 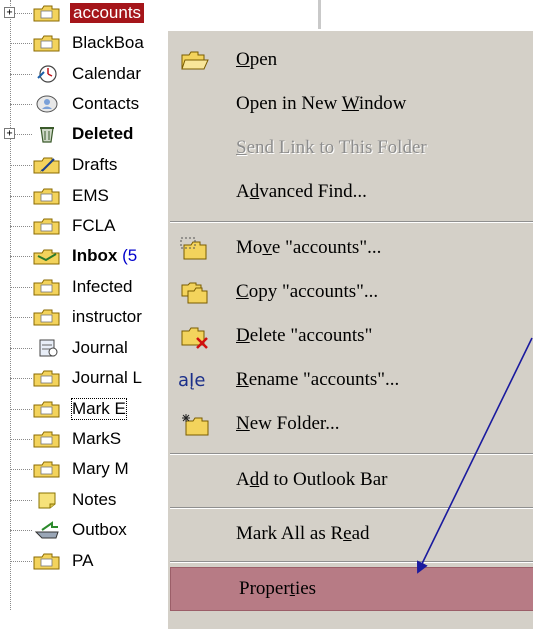 I want to click on folder-label: EMS, so click(x=90, y=195).